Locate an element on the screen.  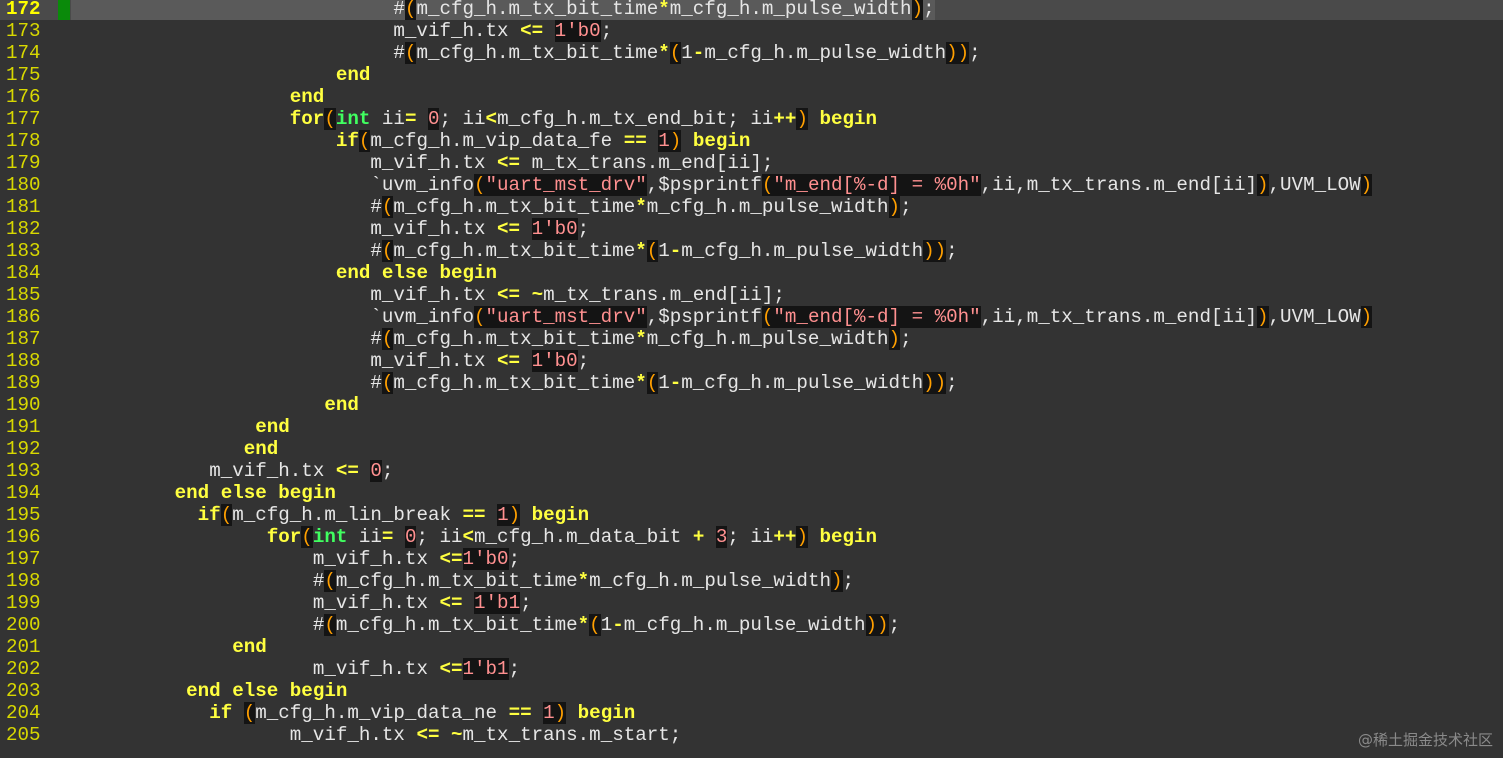
token-num: 0 is located at coordinates (410, 537).